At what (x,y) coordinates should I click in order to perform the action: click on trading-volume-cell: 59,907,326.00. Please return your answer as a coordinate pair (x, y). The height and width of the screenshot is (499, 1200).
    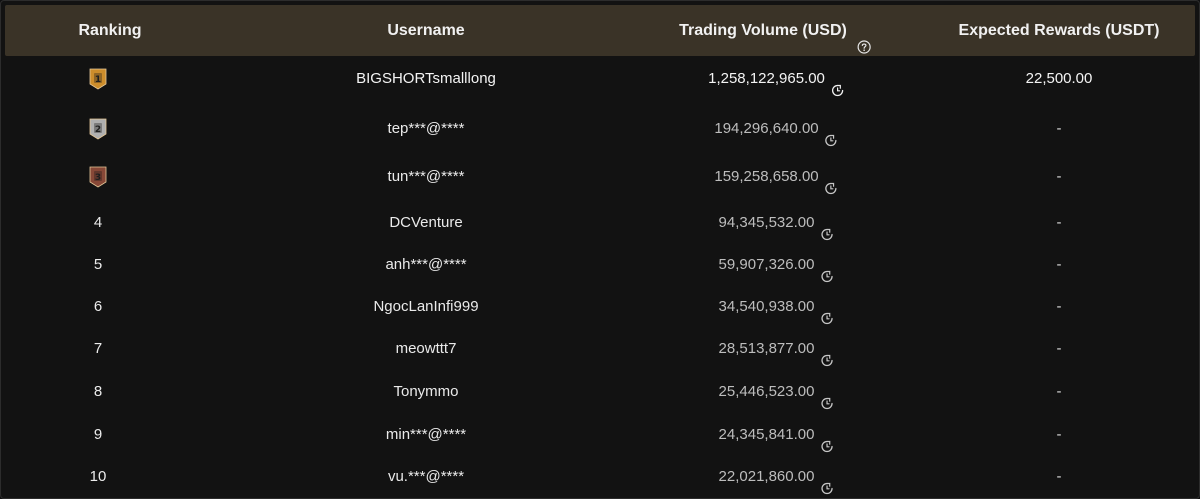
    Looking at the image, I should click on (776, 265).